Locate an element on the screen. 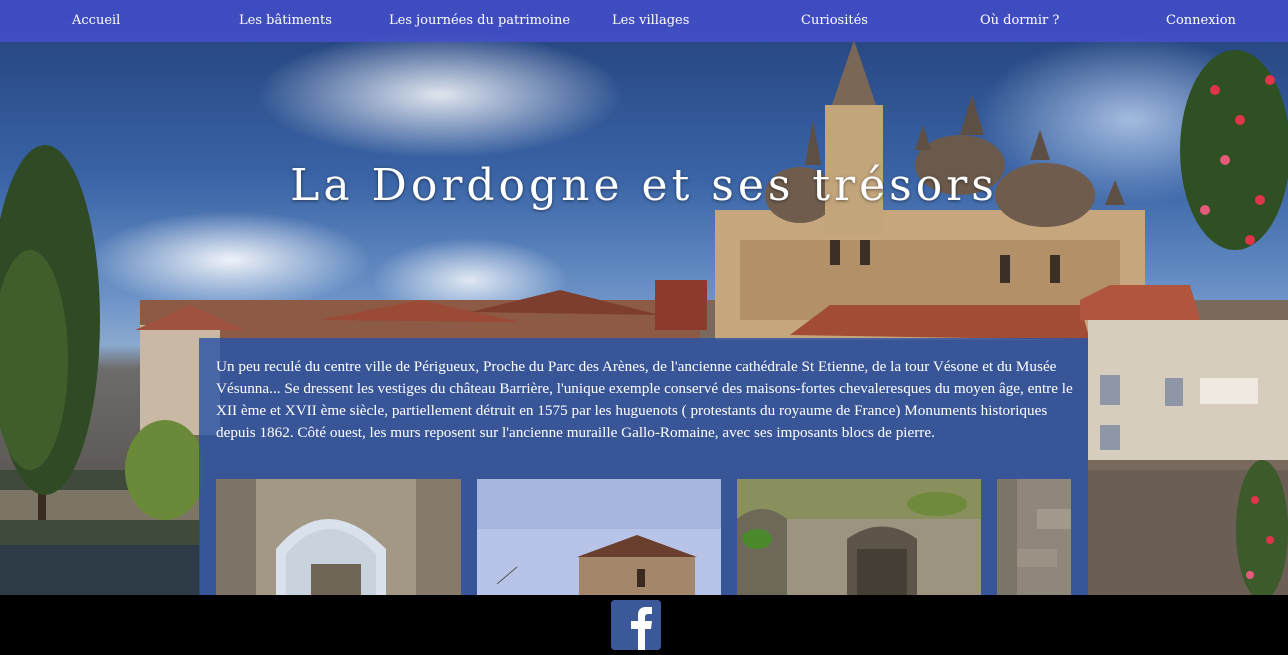 The image size is (1288, 655). nav-link-curiosites: Curiosités is located at coordinates (834, 20).